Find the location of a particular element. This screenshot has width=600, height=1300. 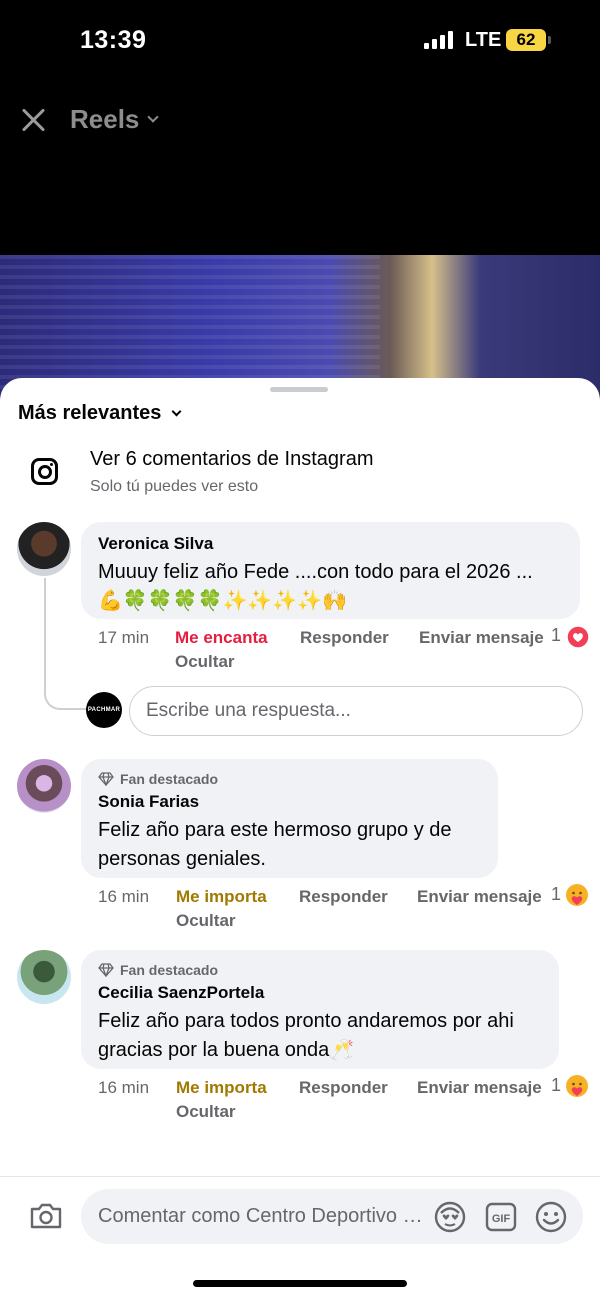

svg-text: GIF is located at coordinates (501, 1219).